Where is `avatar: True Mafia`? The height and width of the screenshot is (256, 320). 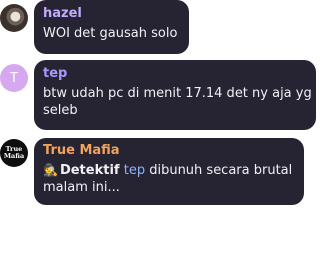 avatar: True Mafia is located at coordinates (14, 153).